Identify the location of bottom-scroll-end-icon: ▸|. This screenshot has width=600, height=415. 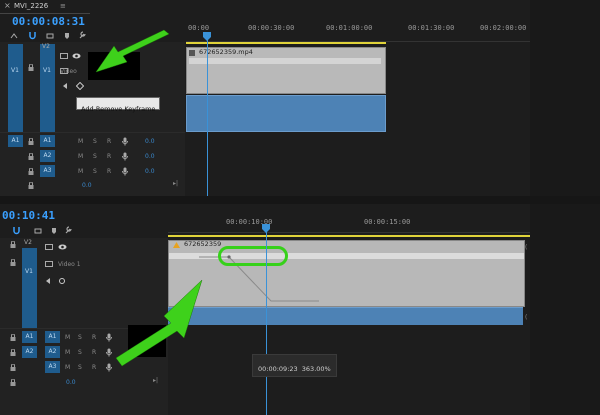
(155, 380).